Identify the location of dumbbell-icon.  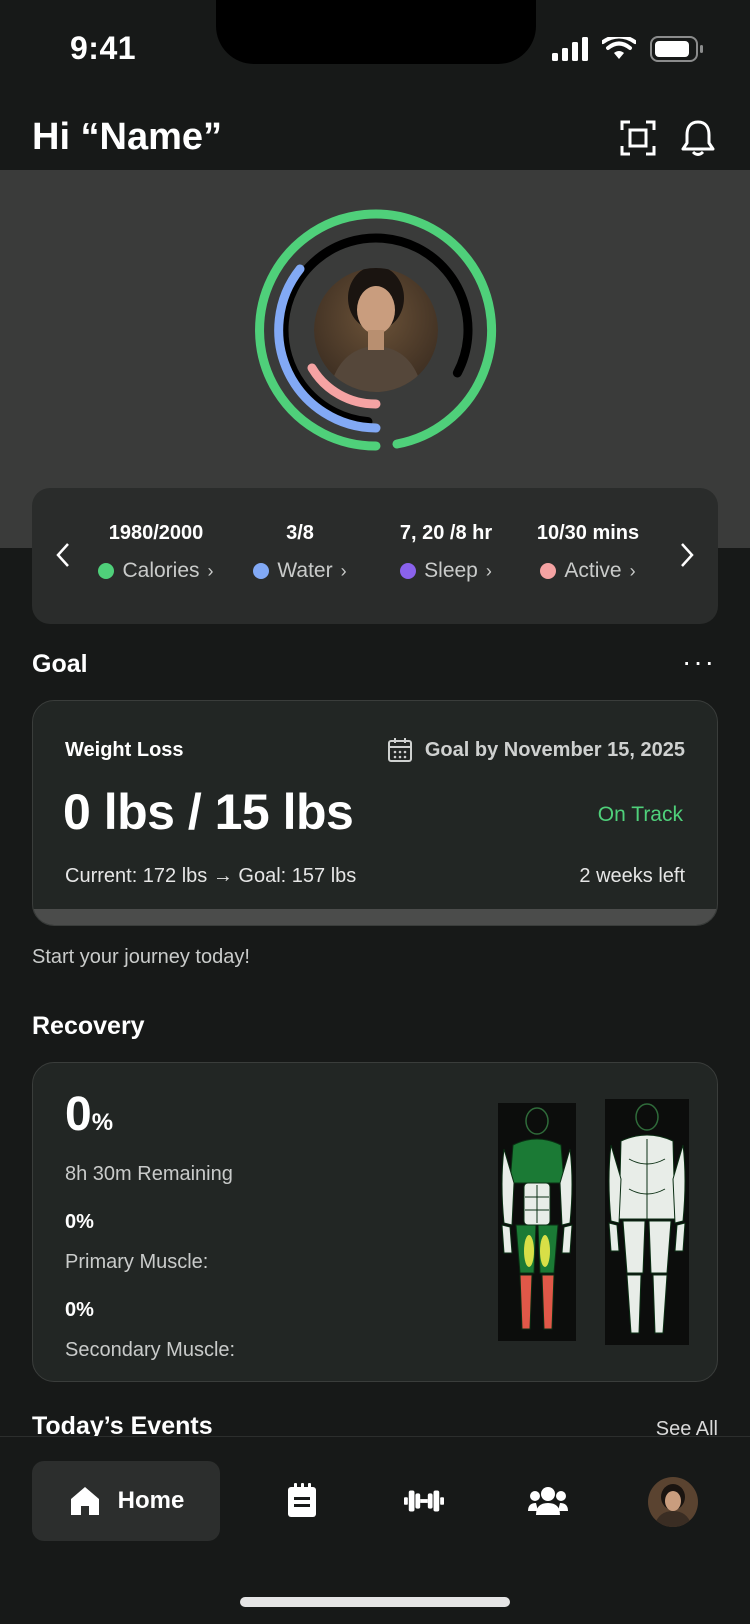
(424, 1501).